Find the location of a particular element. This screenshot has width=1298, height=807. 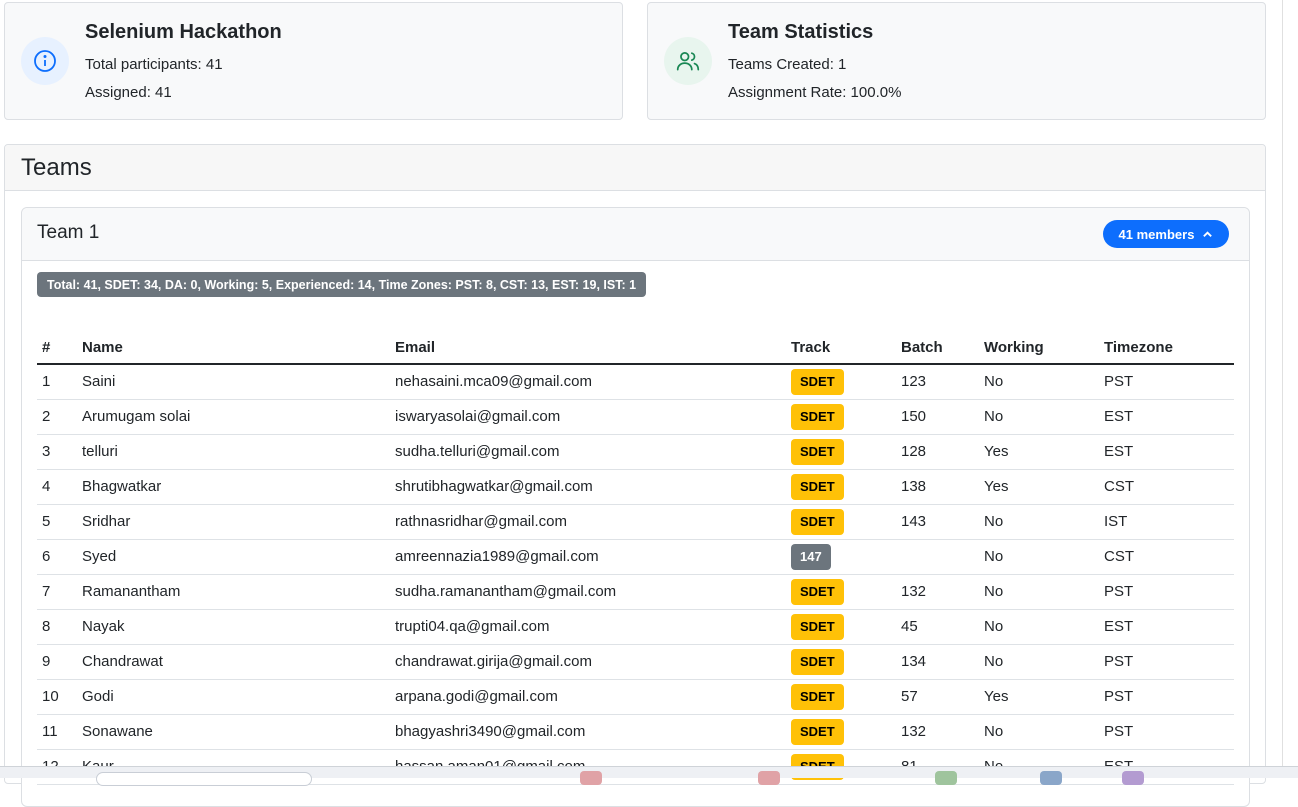

cell-email: sudha.telluri@gmail.com is located at coordinates (588, 452).